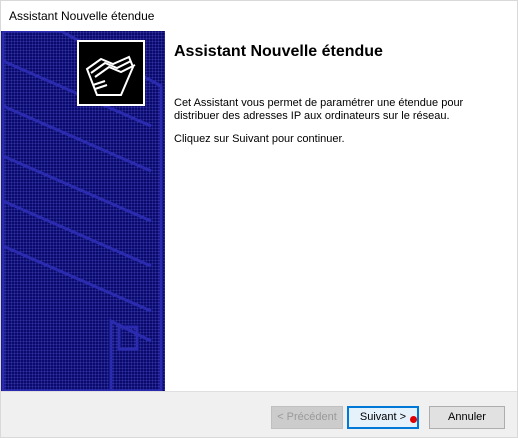  I want to click on page-title: Assistant Nouvelle étendue, so click(278, 51).